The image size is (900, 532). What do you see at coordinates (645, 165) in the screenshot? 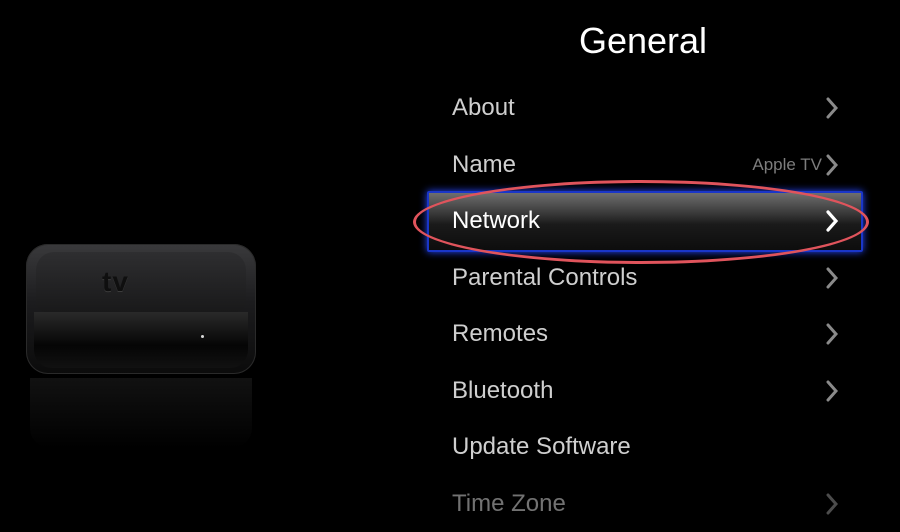
I see `menu-item-name: Name Apple TV` at bounding box center [645, 165].